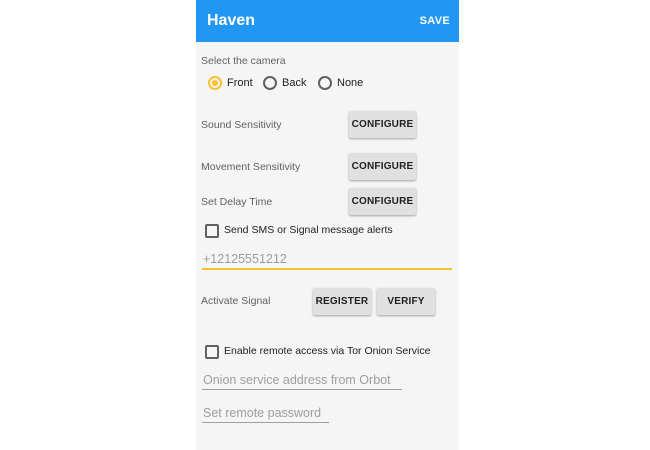 The height and width of the screenshot is (450, 650). I want to click on onion-address-input, so click(305, 380).